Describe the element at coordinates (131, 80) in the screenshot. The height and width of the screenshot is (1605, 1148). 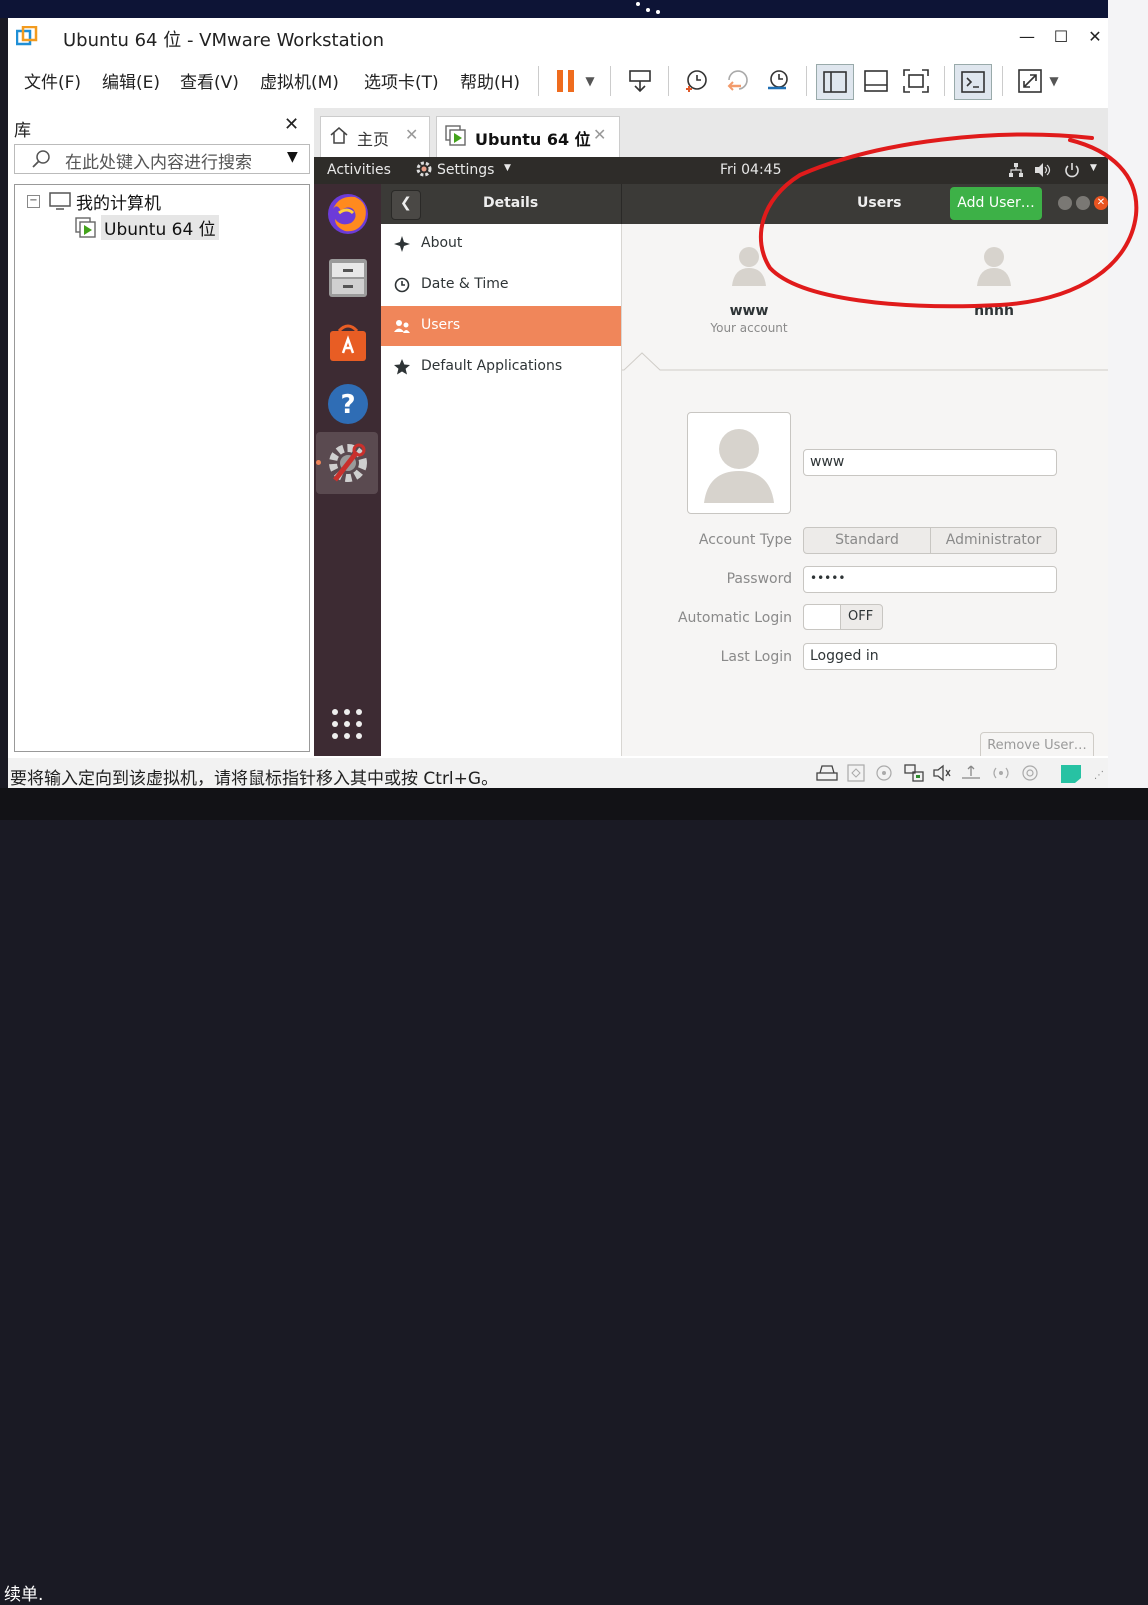
I see `menu-edit: 编辑(E)` at that location.